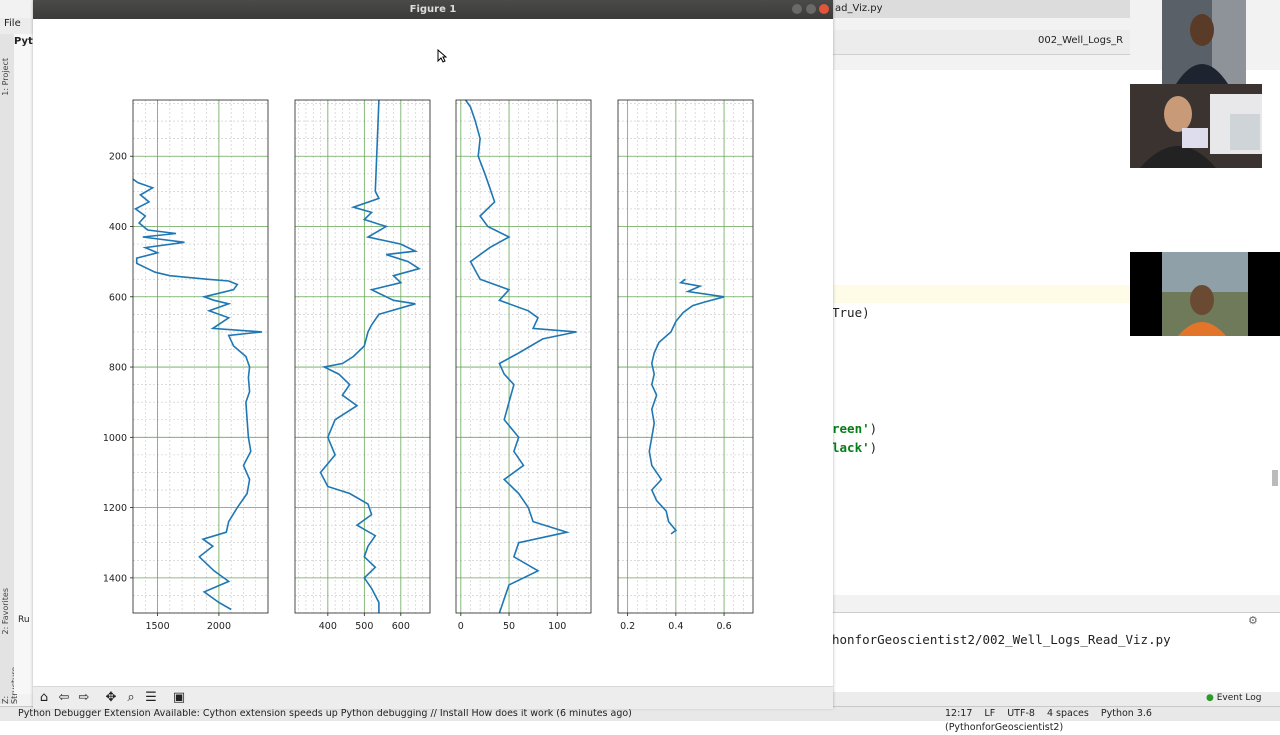 This screenshot has width=1280, height=735. I want to click on file-menu: File, so click(12, 23).